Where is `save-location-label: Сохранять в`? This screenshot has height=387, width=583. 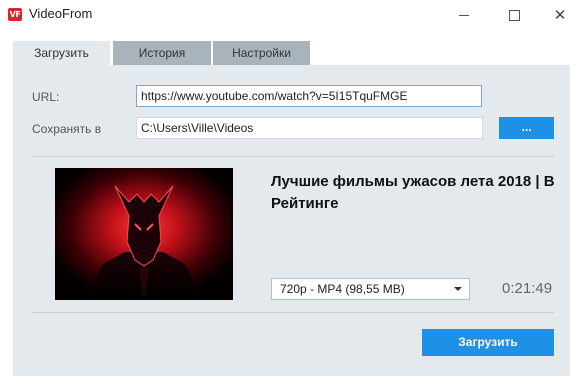 save-location-label: Сохранять в is located at coordinates (67, 129).